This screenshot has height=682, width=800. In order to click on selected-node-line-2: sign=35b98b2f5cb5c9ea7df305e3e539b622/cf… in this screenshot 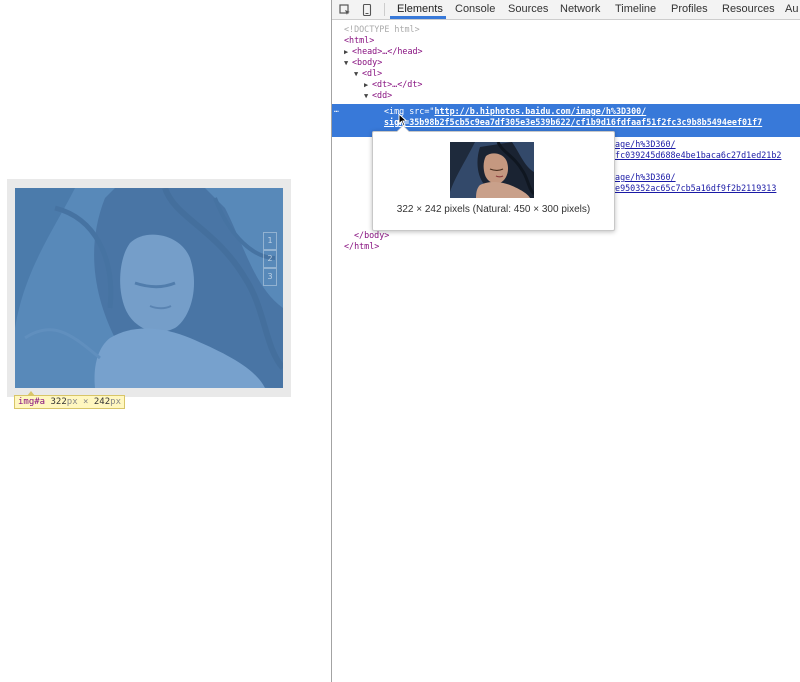, I will do `click(573, 122)`.